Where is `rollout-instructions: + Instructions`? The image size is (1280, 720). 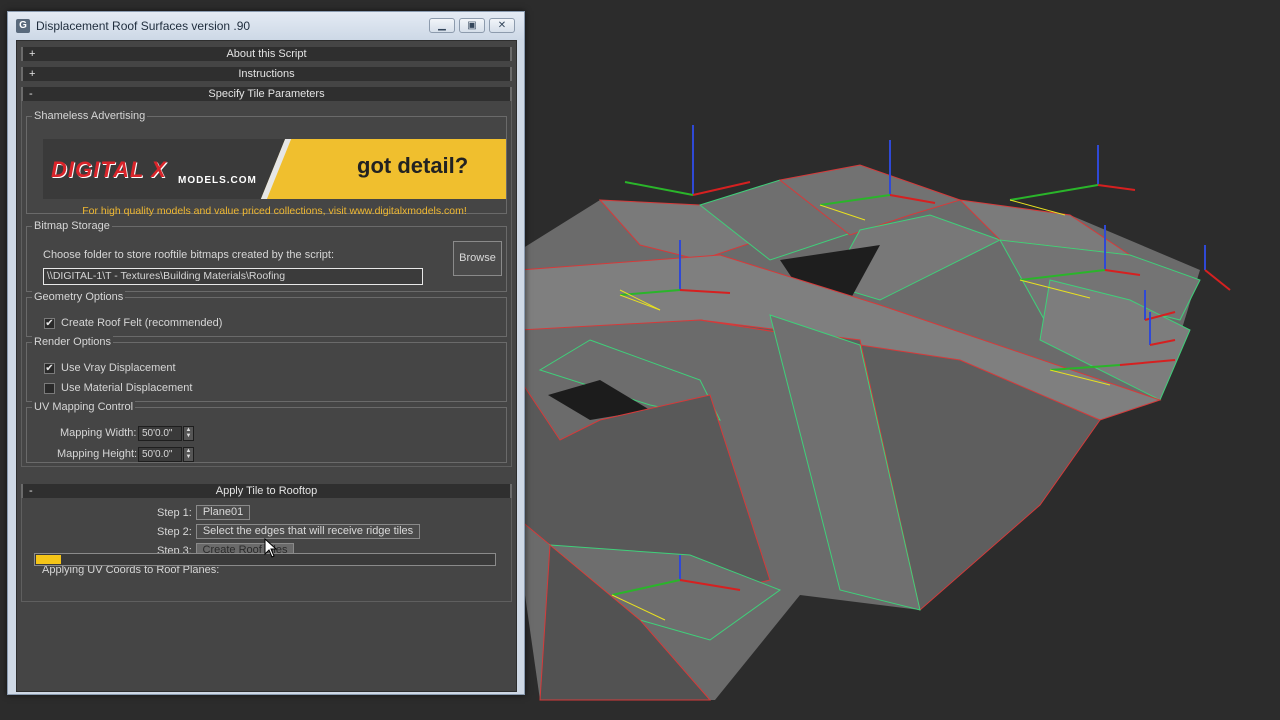 rollout-instructions: + Instructions is located at coordinates (266, 74).